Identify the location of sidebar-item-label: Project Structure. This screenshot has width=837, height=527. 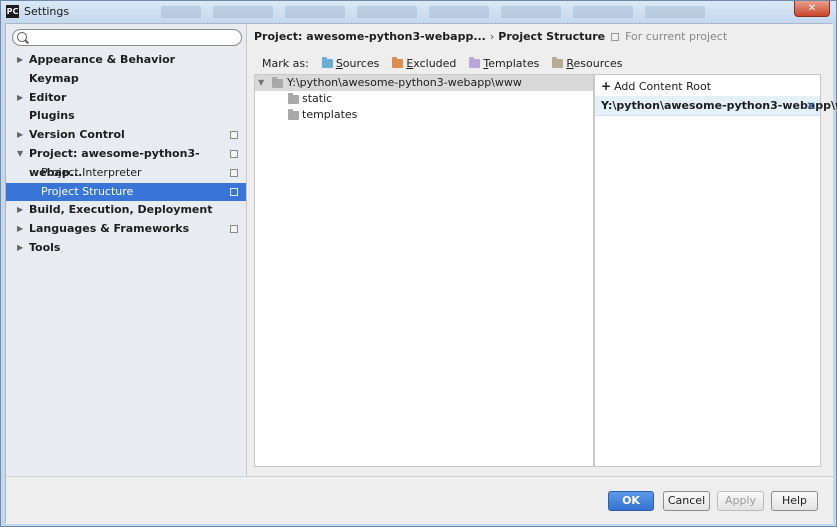
(87, 191).